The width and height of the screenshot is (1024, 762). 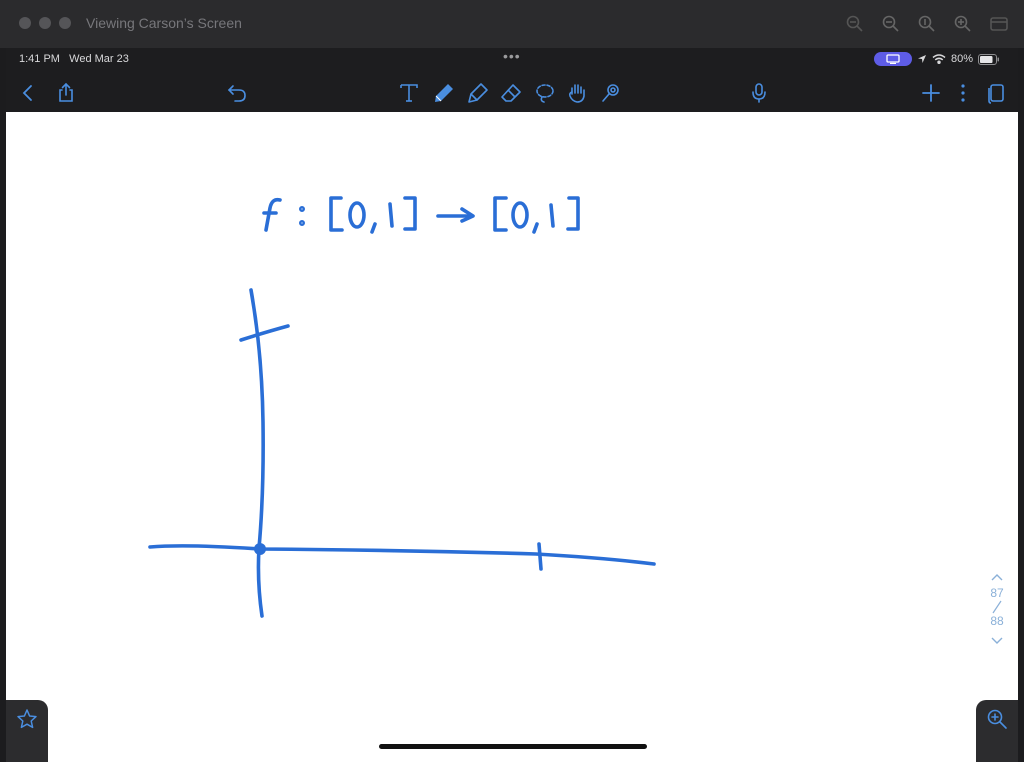 I want to click on status-time: 1:41 PM Wed Mar 23, so click(x=74, y=59).